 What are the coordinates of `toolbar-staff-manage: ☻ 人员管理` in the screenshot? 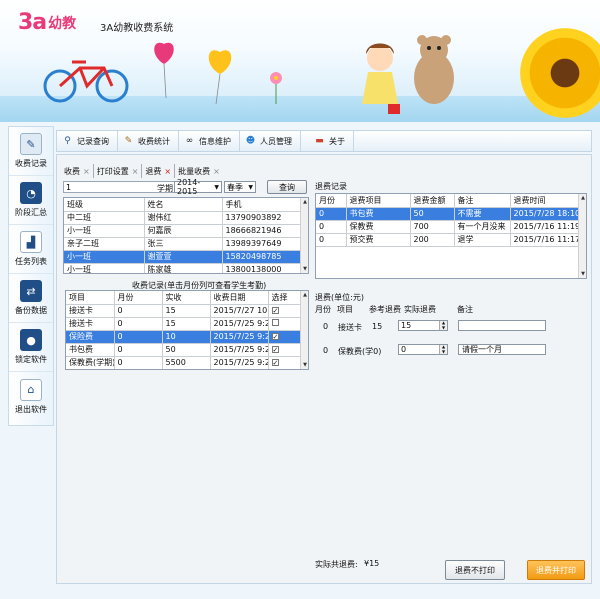 It's located at (270, 141).